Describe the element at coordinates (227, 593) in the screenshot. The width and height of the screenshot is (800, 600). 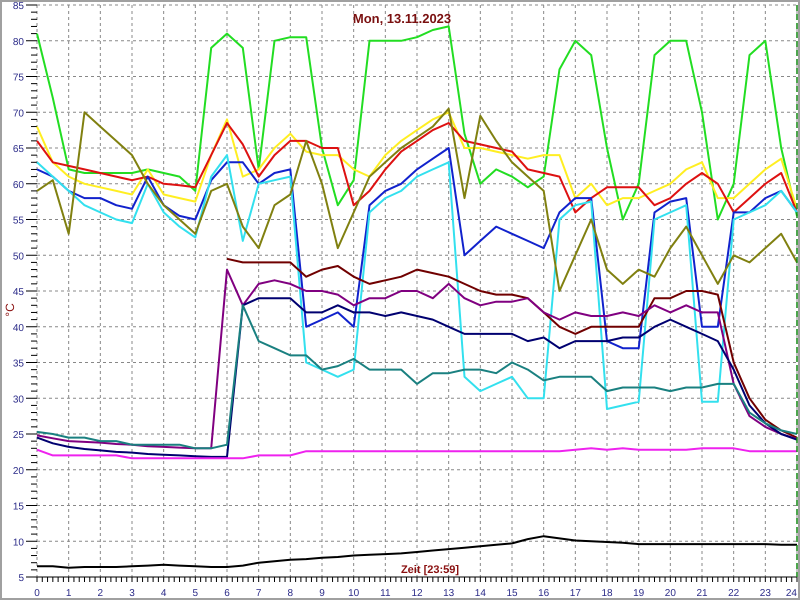
I see `axis-tick-label: 6` at that location.